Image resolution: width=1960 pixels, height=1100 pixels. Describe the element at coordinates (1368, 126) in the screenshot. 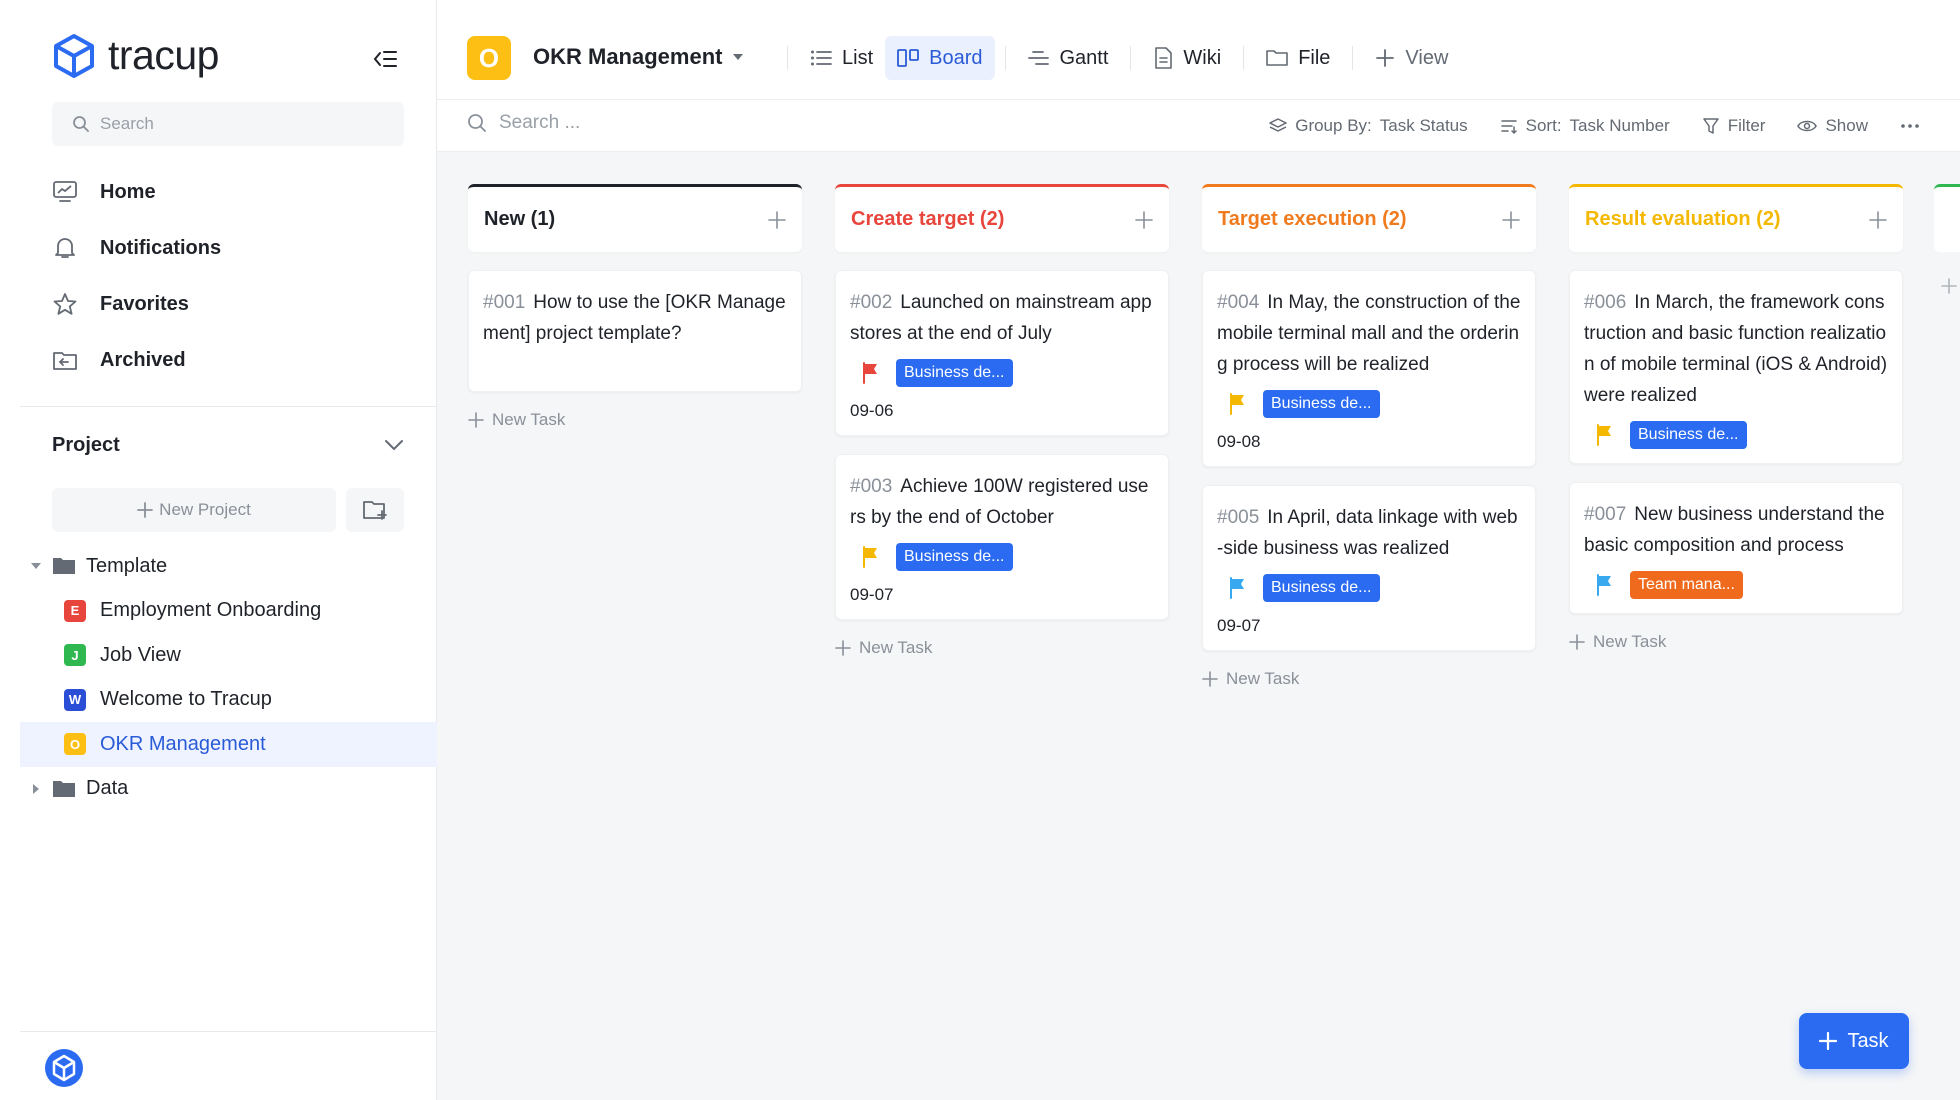

I see `group-by-button: Group By: Task Status` at that location.